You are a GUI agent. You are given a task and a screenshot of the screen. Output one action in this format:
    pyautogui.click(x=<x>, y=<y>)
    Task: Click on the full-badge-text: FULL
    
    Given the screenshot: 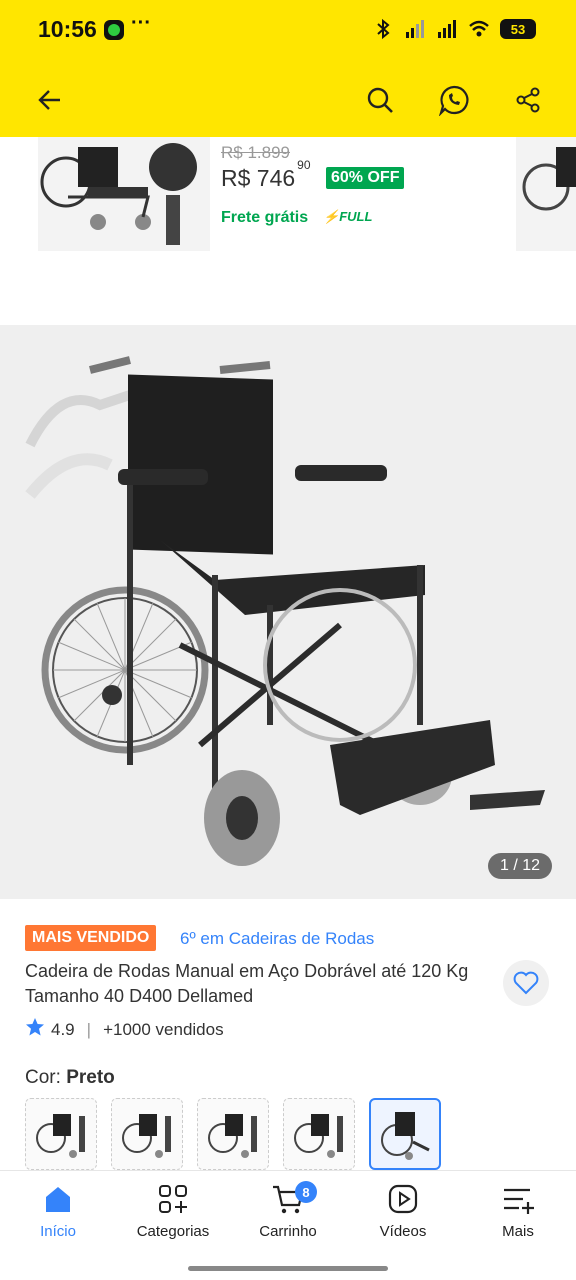 What is the action you would take?
    pyautogui.click(x=356, y=216)
    